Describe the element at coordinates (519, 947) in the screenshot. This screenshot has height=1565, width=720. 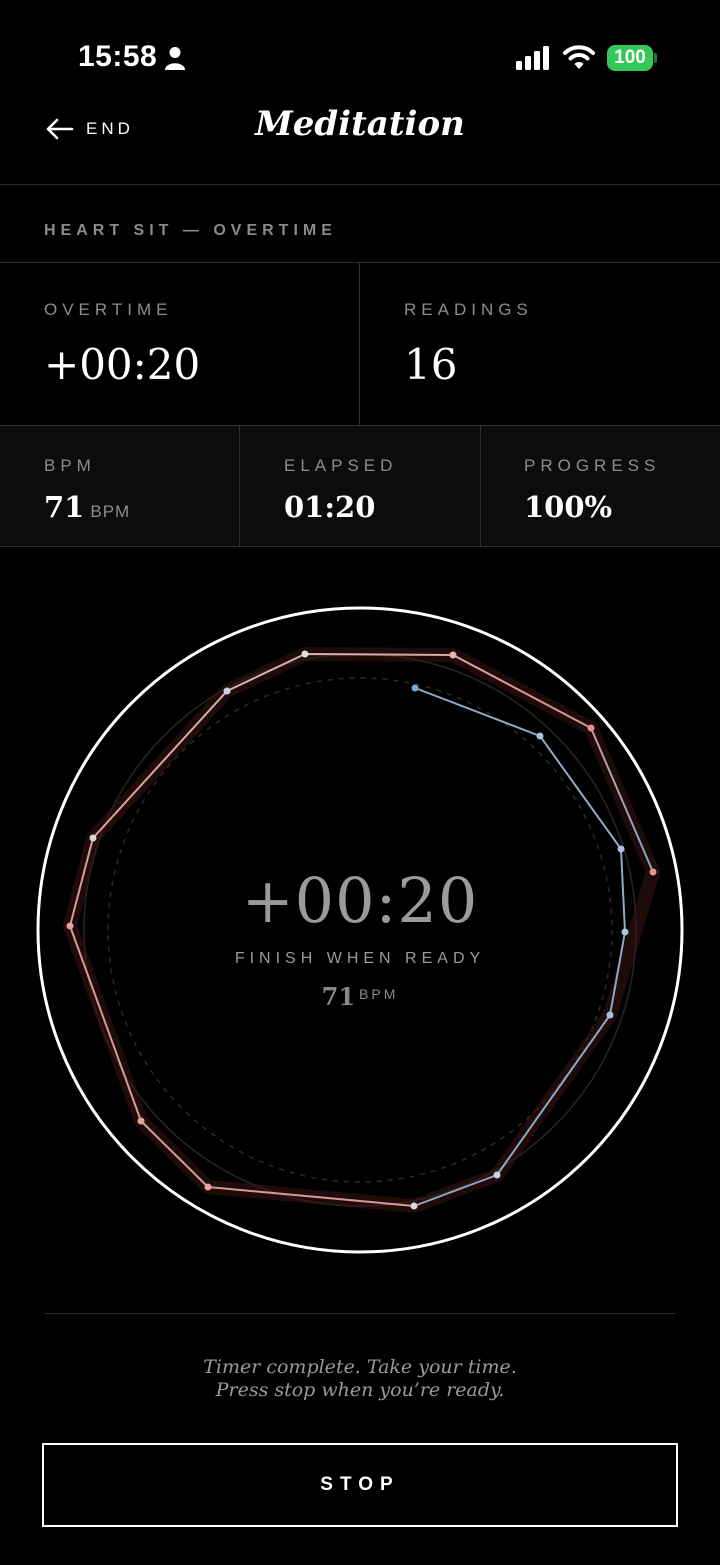
I see `heart-rate-trail-neutral` at that location.